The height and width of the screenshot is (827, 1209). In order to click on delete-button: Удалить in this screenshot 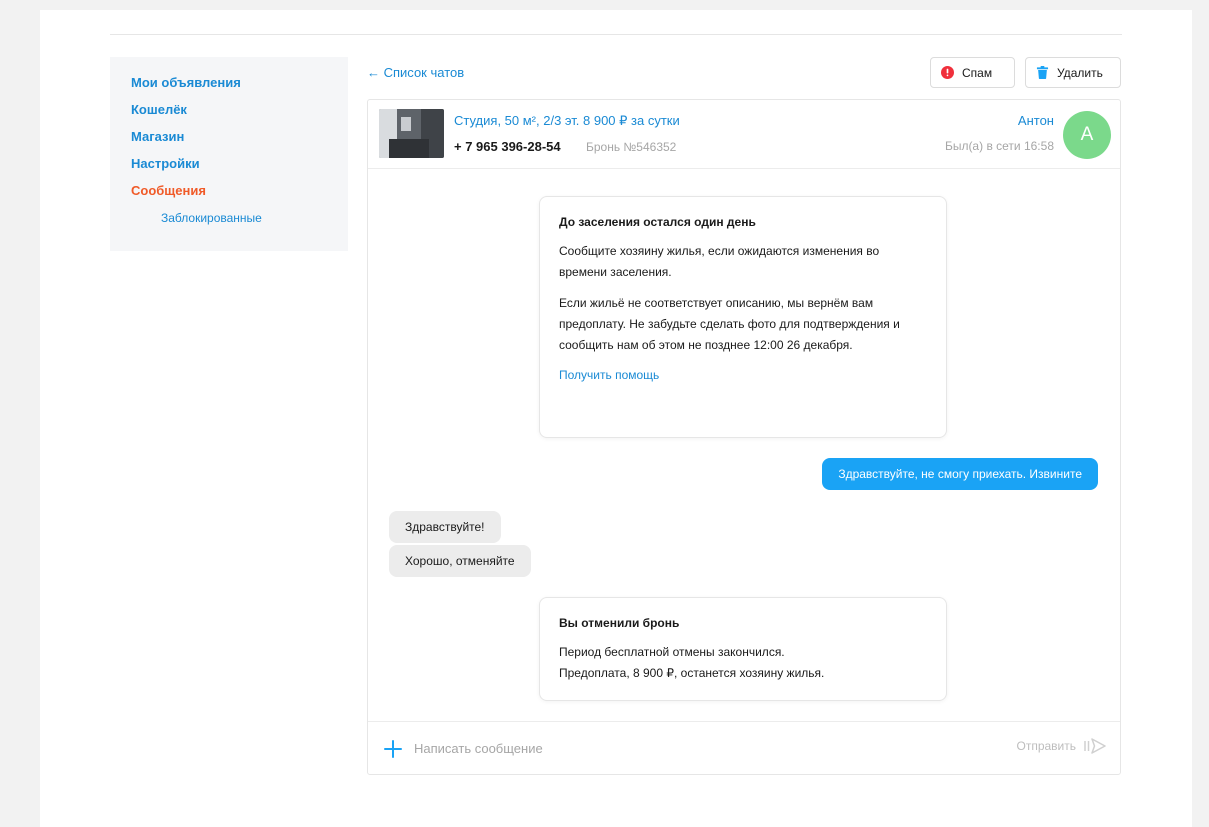, I will do `click(1073, 72)`.